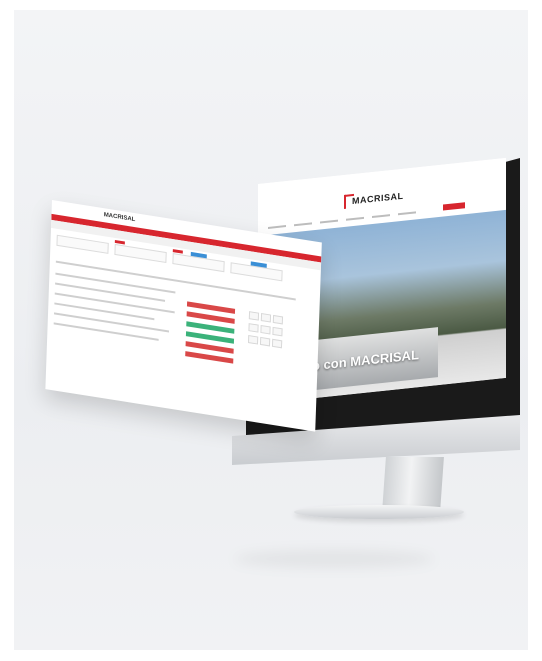 Image resolution: width=542 pixels, height=661 pixels. I want to click on status-bar, so click(209, 357).